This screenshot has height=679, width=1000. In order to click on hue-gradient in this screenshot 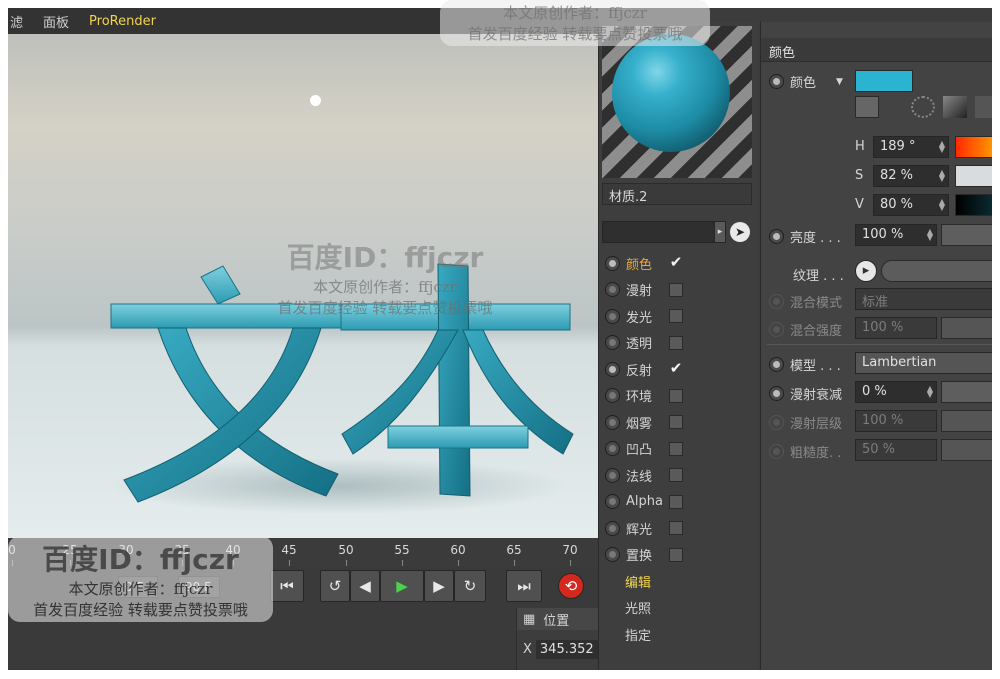, I will do `click(973, 147)`.